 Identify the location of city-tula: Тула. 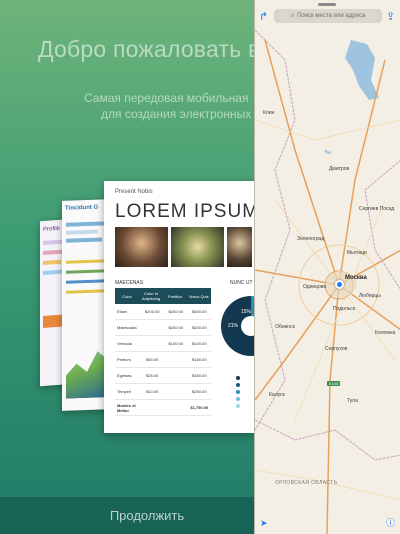
(352, 401).